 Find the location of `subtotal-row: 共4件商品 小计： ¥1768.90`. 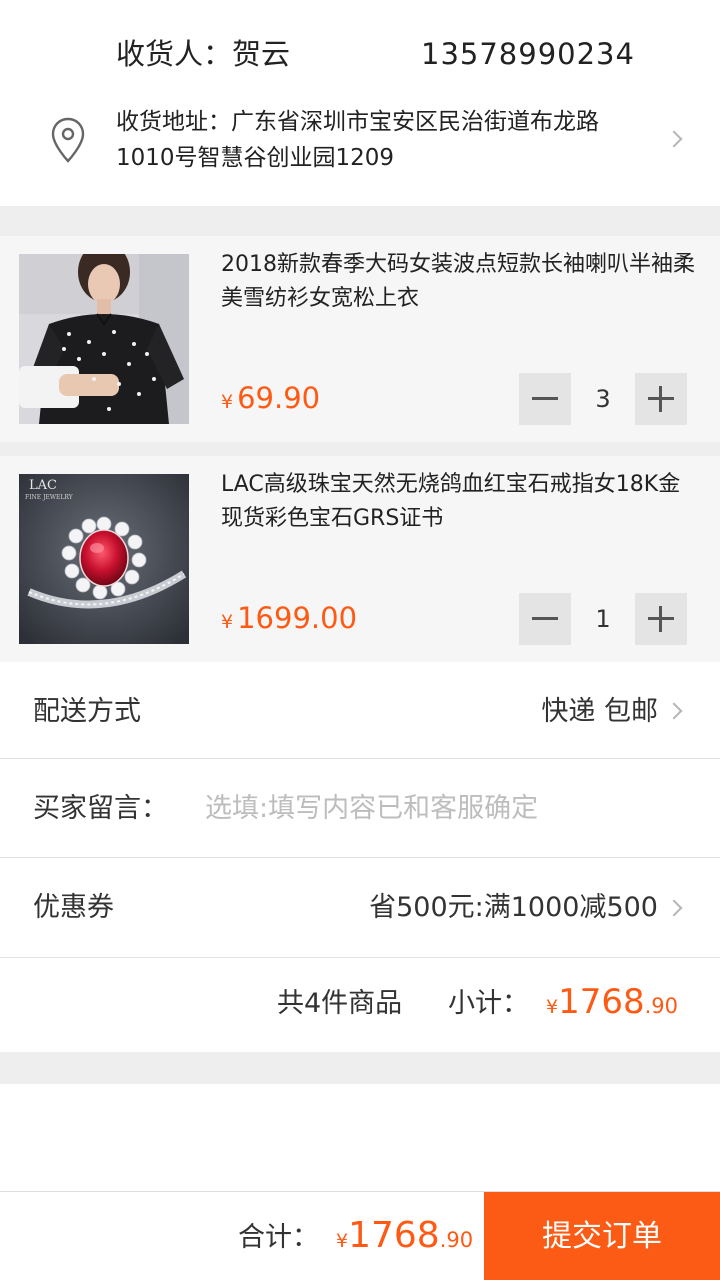

subtotal-row: 共4件商品 小计： ¥1768.90 is located at coordinates (360, 1005).